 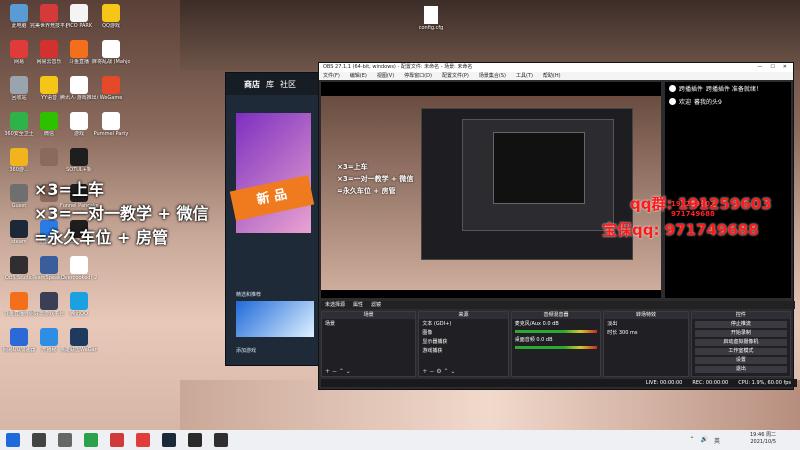 What do you see at coordinates (400, 440) in the screenshot?
I see `taskbar: ⌃ 🔊 英 19:46 周二 2021/10/5` at bounding box center [400, 440].